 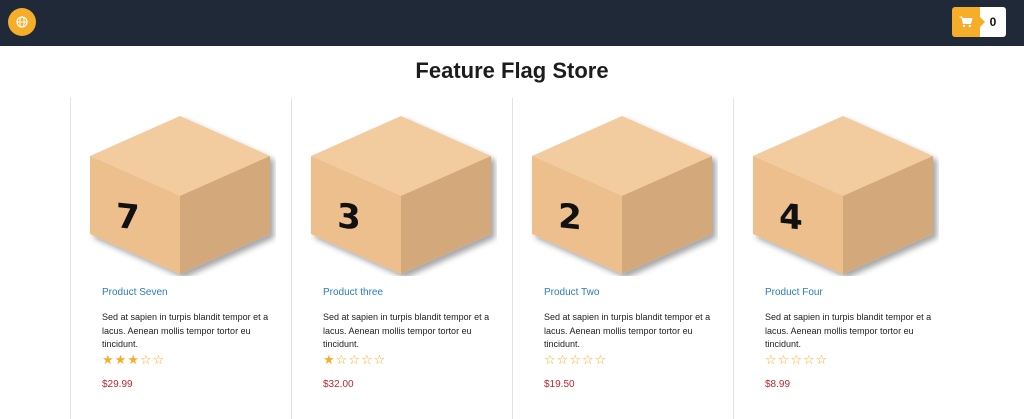 What do you see at coordinates (844, 196) in the screenshot?
I see `product-box-image: 4` at bounding box center [844, 196].